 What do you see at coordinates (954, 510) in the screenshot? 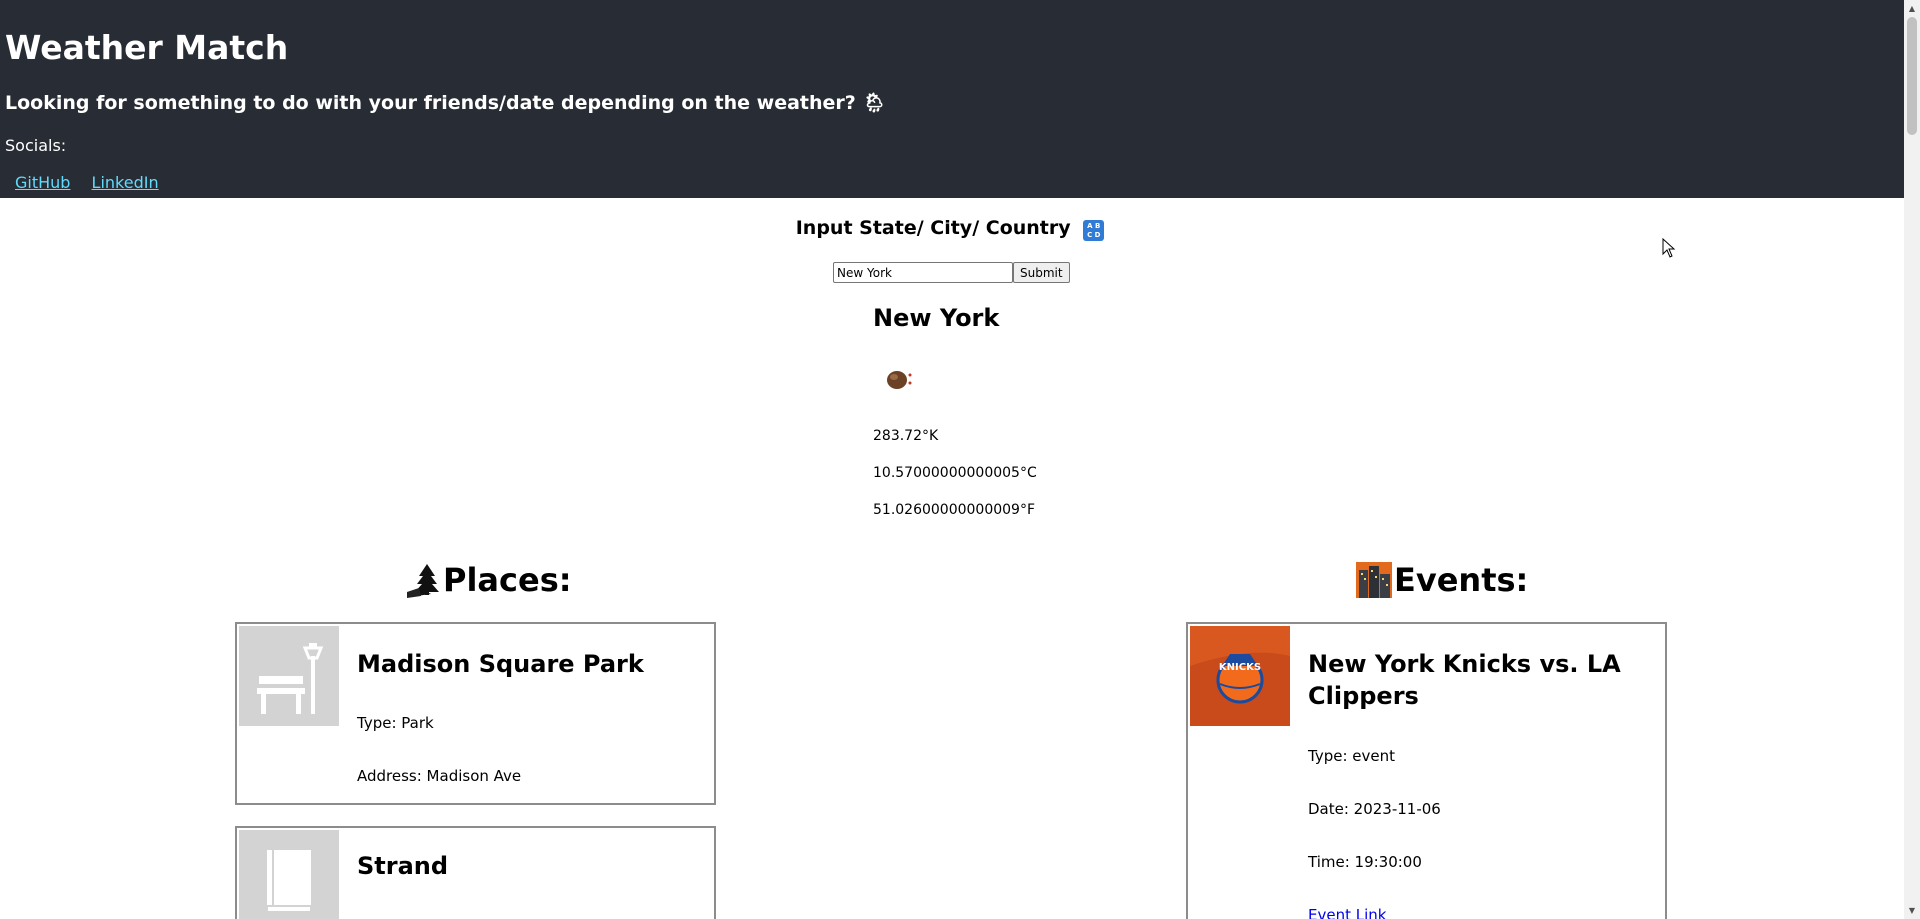
I see `temp-fahrenheit: 51.02600000000009°F` at bounding box center [954, 510].